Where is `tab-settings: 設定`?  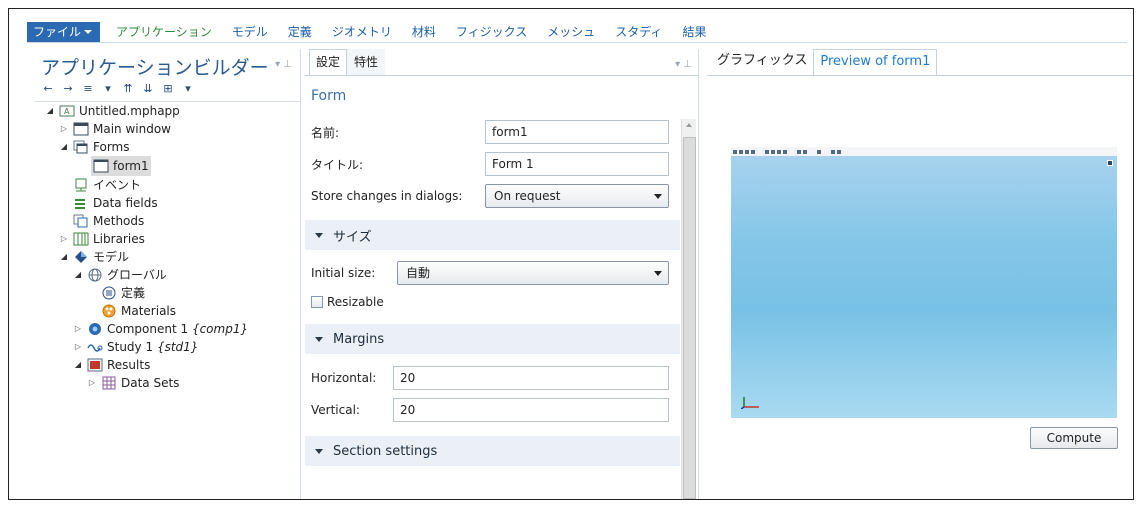
tab-settings: 設定 is located at coordinates (328, 62).